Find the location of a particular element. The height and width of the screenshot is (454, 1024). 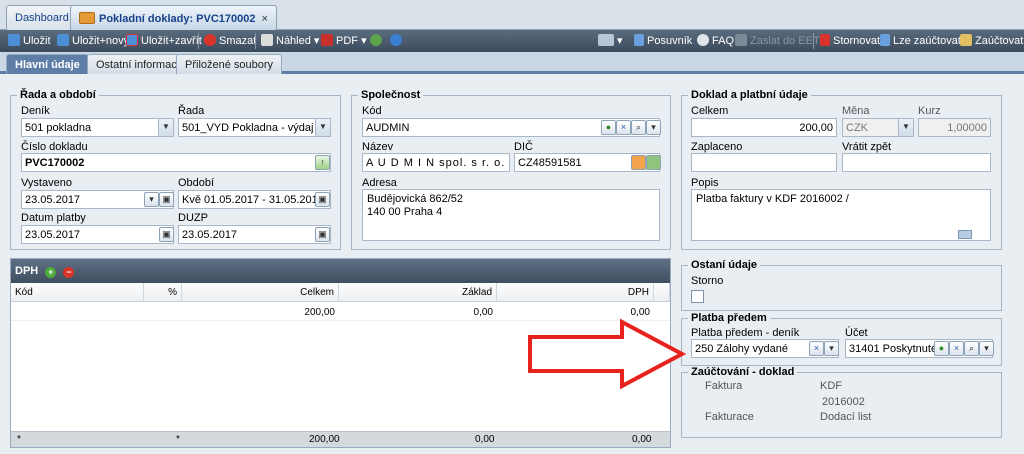

save-new-label: Uložit+nový is located at coordinates (101, 41).